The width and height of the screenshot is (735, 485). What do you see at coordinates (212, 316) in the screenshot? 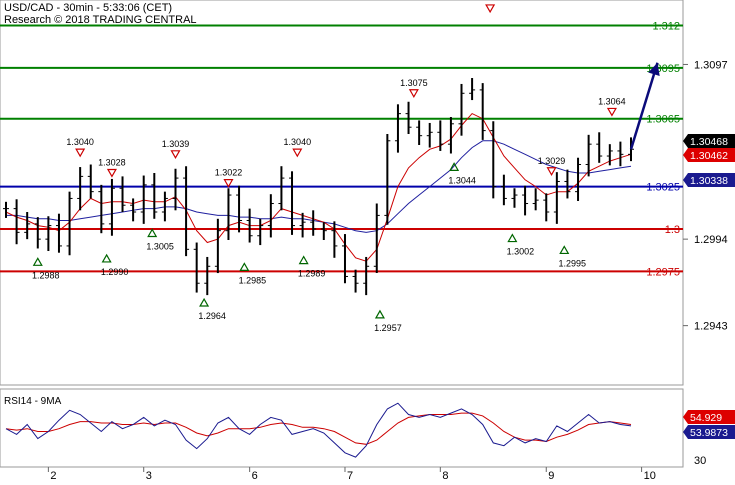
I see `trough-label: 1.2964` at bounding box center [212, 316].